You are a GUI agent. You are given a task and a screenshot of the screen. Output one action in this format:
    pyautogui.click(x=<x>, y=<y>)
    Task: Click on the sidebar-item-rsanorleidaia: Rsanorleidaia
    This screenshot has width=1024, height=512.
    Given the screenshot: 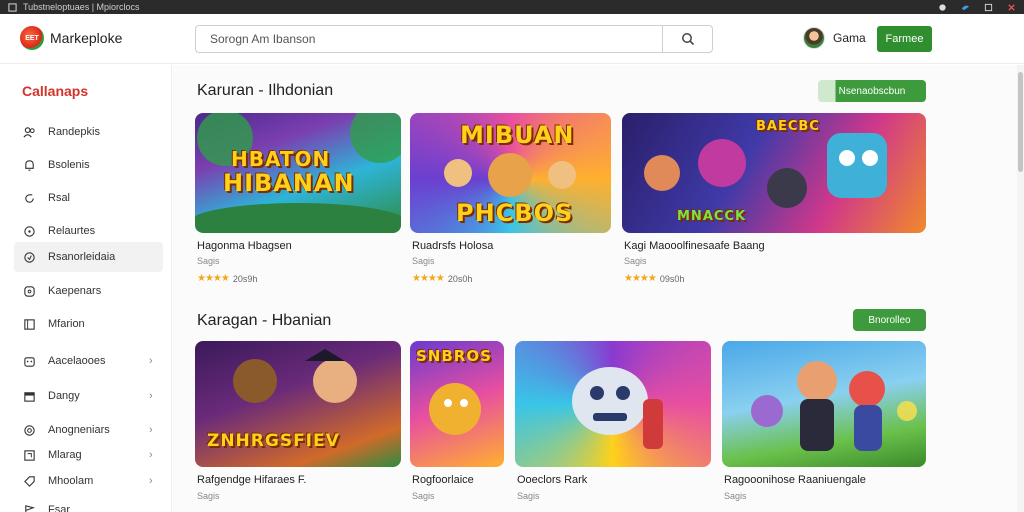 What is the action you would take?
    pyautogui.click(x=88, y=257)
    